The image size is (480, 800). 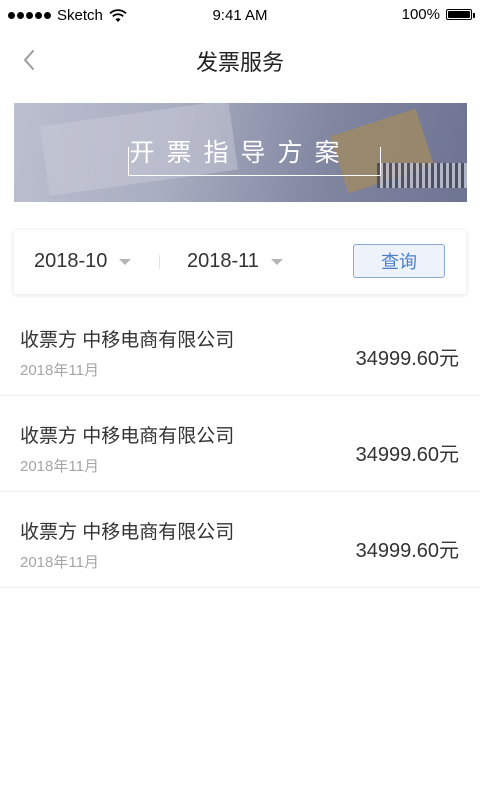 I want to click on battery-icon, so click(x=460, y=14).